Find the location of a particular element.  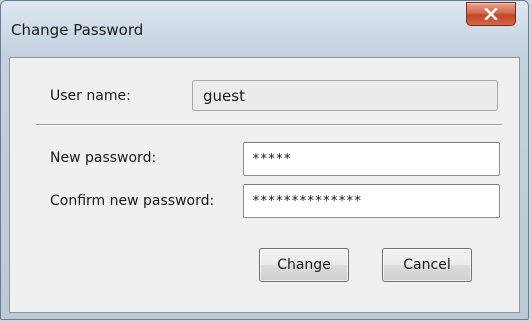

separator is located at coordinates (269, 125).